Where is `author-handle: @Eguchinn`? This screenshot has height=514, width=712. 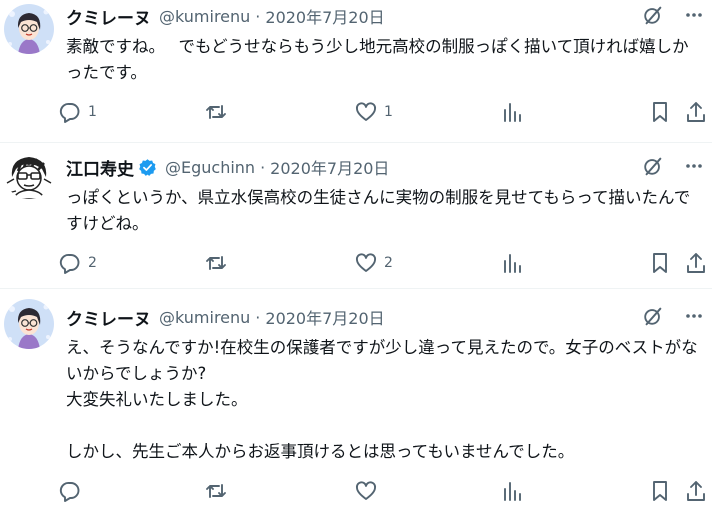
author-handle: @Eguchinn is located at coordinates (210, 167).